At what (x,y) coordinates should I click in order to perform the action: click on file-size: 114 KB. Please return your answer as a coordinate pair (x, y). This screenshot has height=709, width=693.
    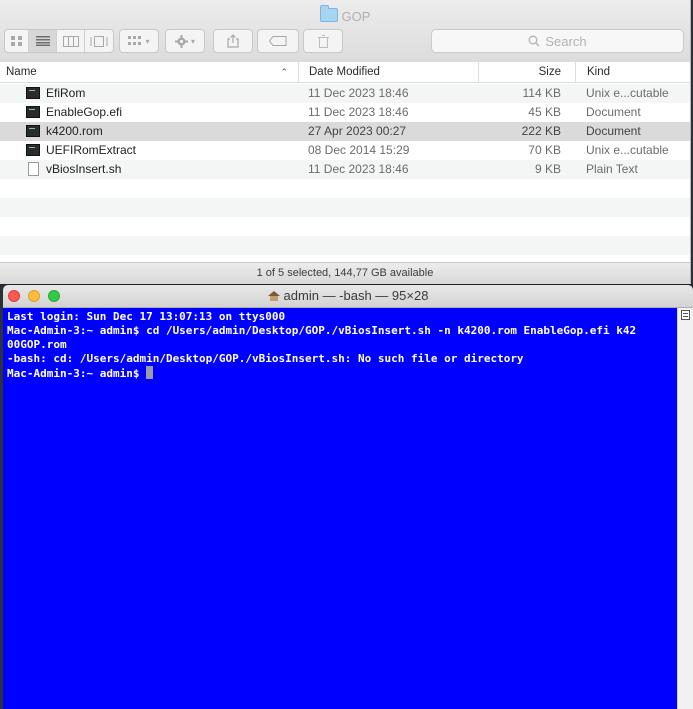
    Looking at the image, I should click on (541, 93).